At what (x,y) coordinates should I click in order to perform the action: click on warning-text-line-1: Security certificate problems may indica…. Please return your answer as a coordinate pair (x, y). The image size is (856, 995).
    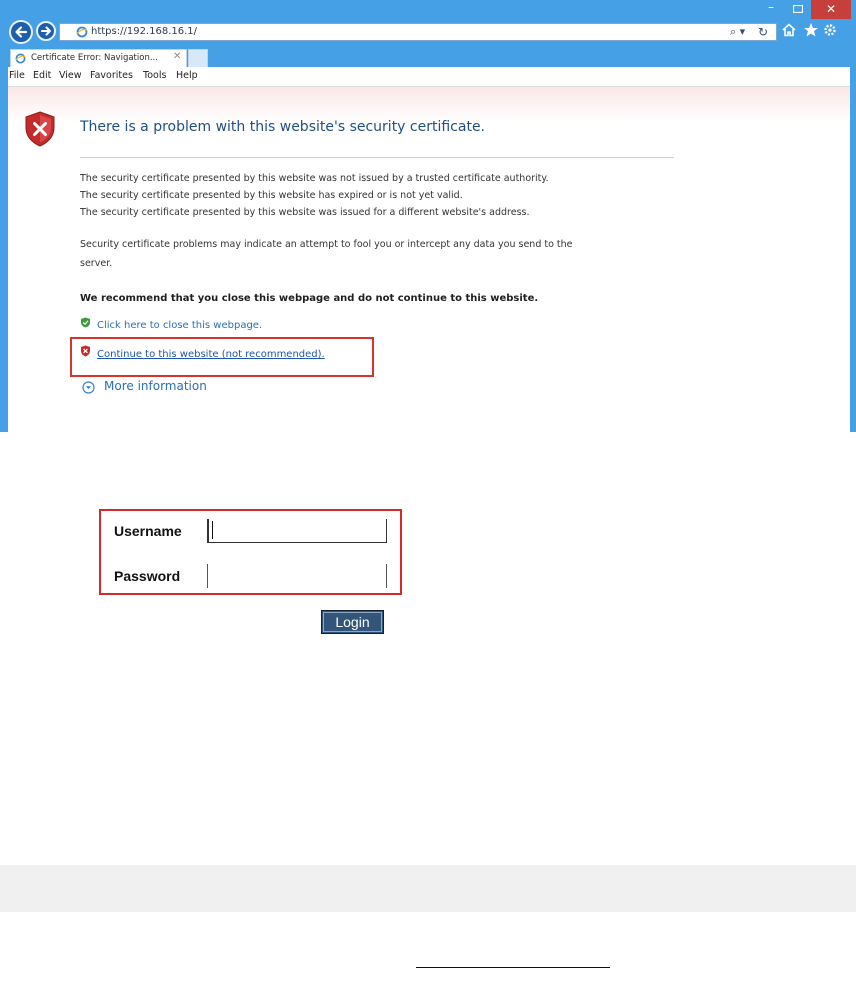
    Looking at the image, I should click on (326, 244).